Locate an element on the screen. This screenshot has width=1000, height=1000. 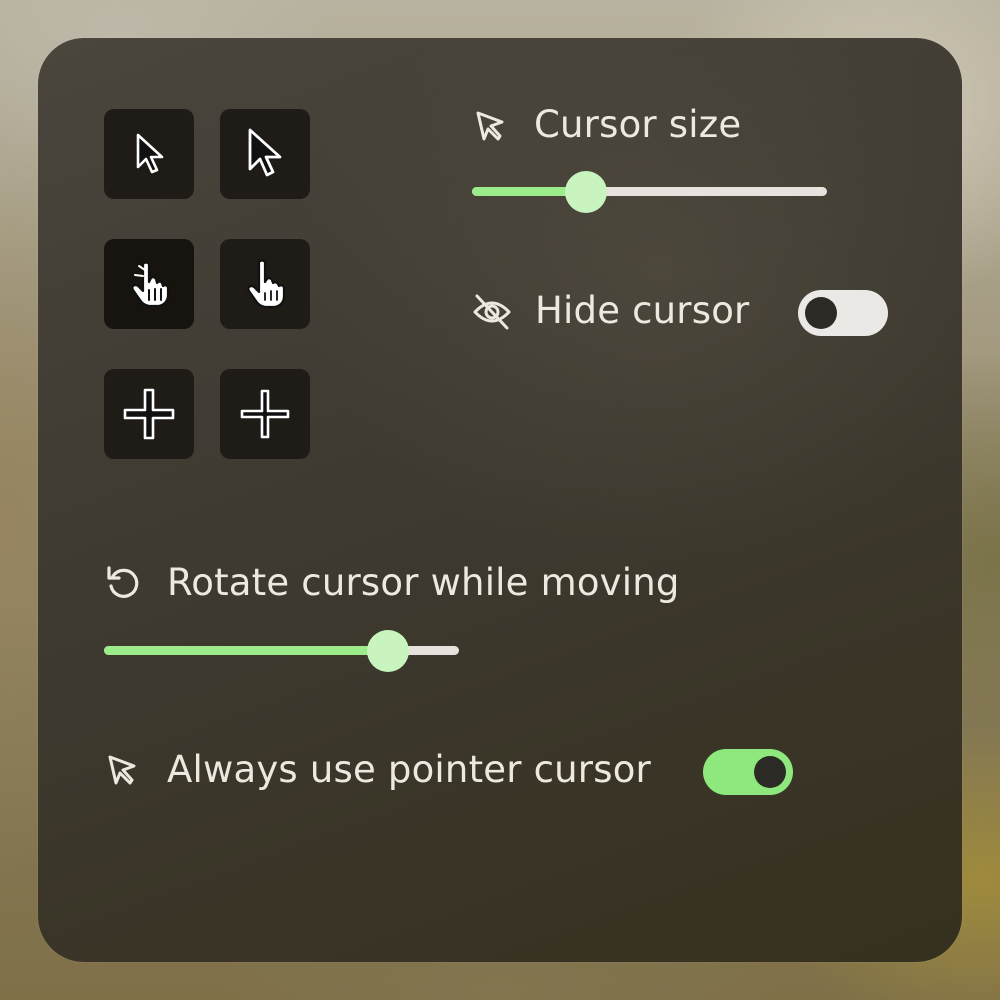
crosshair-small-icon is located at coordinates (149, 414).